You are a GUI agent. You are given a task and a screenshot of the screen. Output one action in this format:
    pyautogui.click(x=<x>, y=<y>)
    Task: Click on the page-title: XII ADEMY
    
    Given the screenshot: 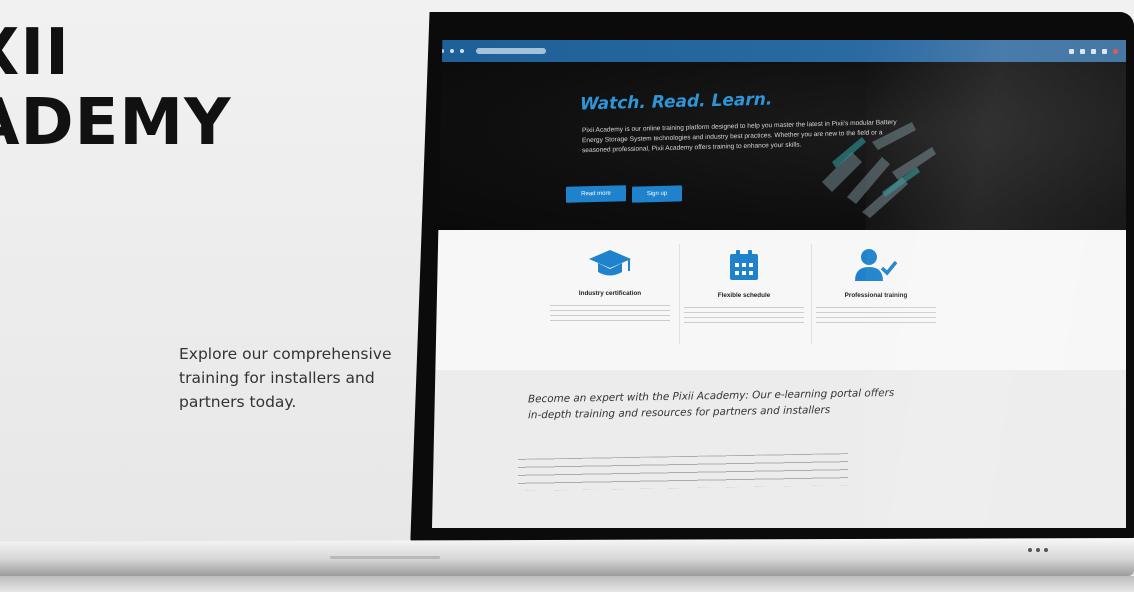 What is the action you would take?
    pyautogui.click(x=115, y=88)
    